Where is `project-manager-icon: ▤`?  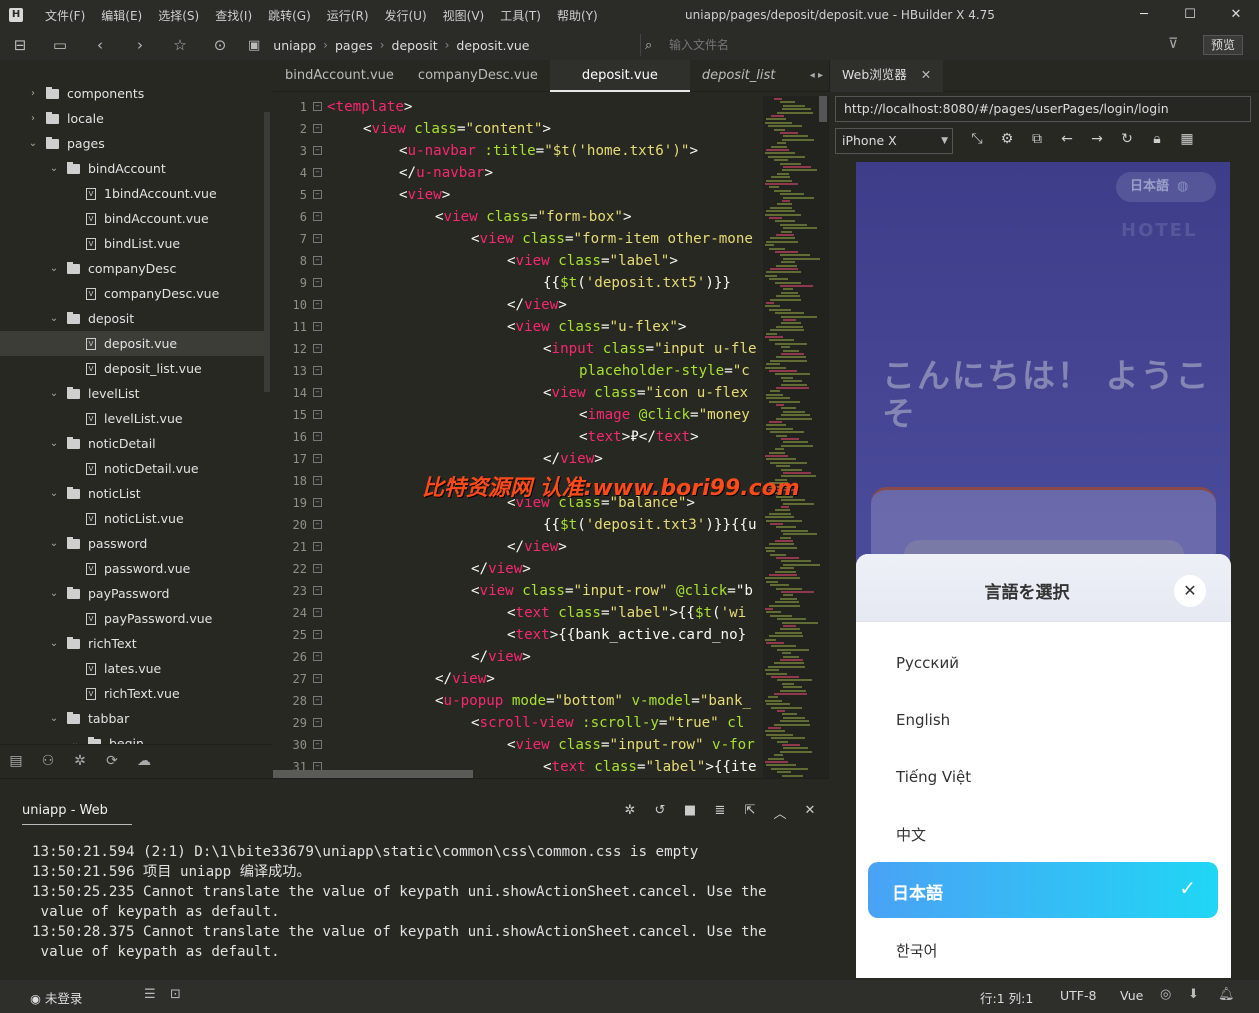 project-manager-icon: ▤ is located at coordinates (16, 761).